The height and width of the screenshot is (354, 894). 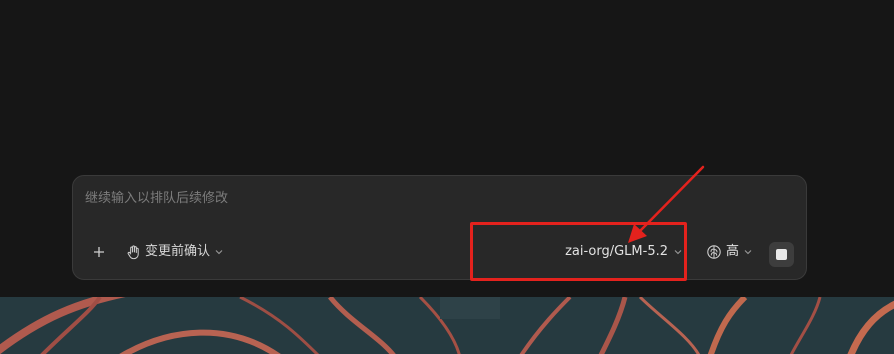 I want to click on model-select: zai-org/GLM-5.2, so click(x=624, y=252).